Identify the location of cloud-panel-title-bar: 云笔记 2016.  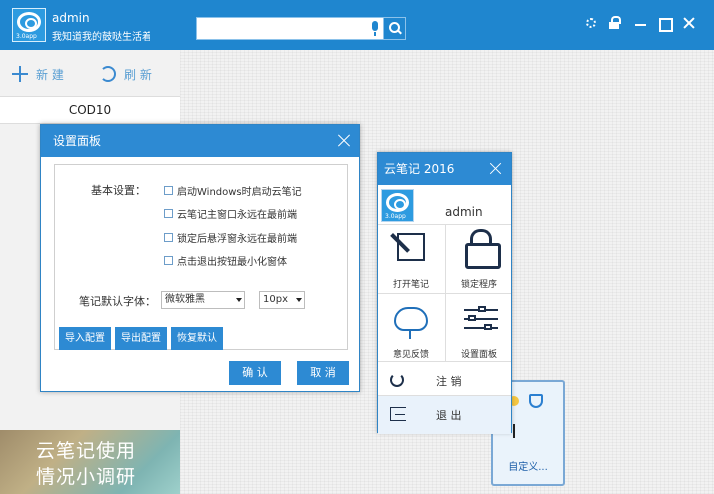
(444, 169).